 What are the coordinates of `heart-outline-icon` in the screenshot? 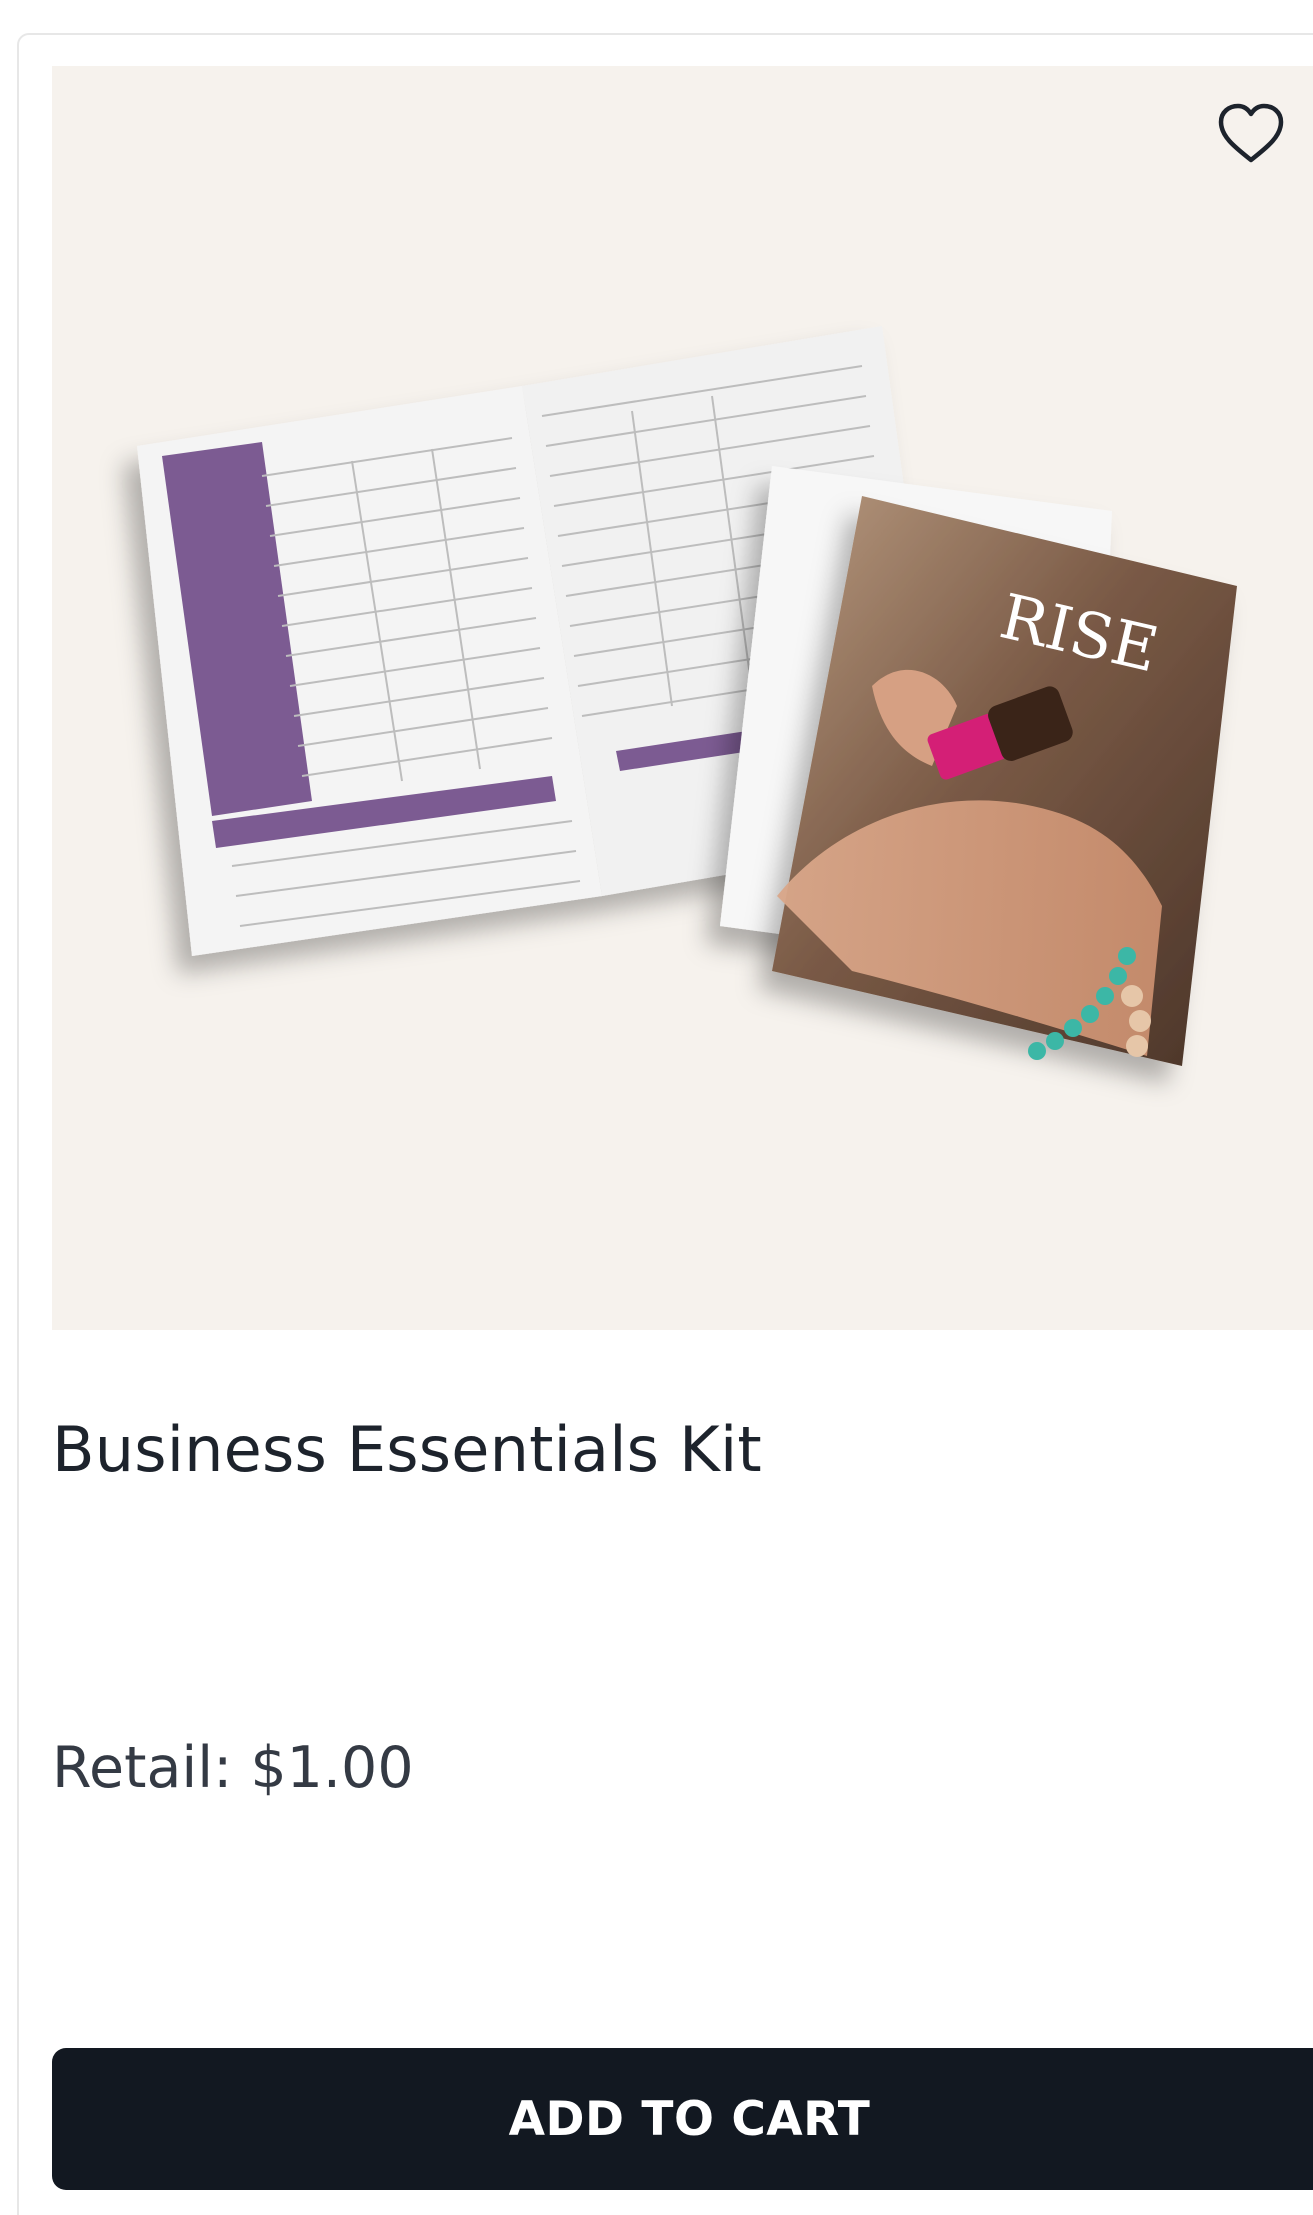 It's located at (1251, 133).